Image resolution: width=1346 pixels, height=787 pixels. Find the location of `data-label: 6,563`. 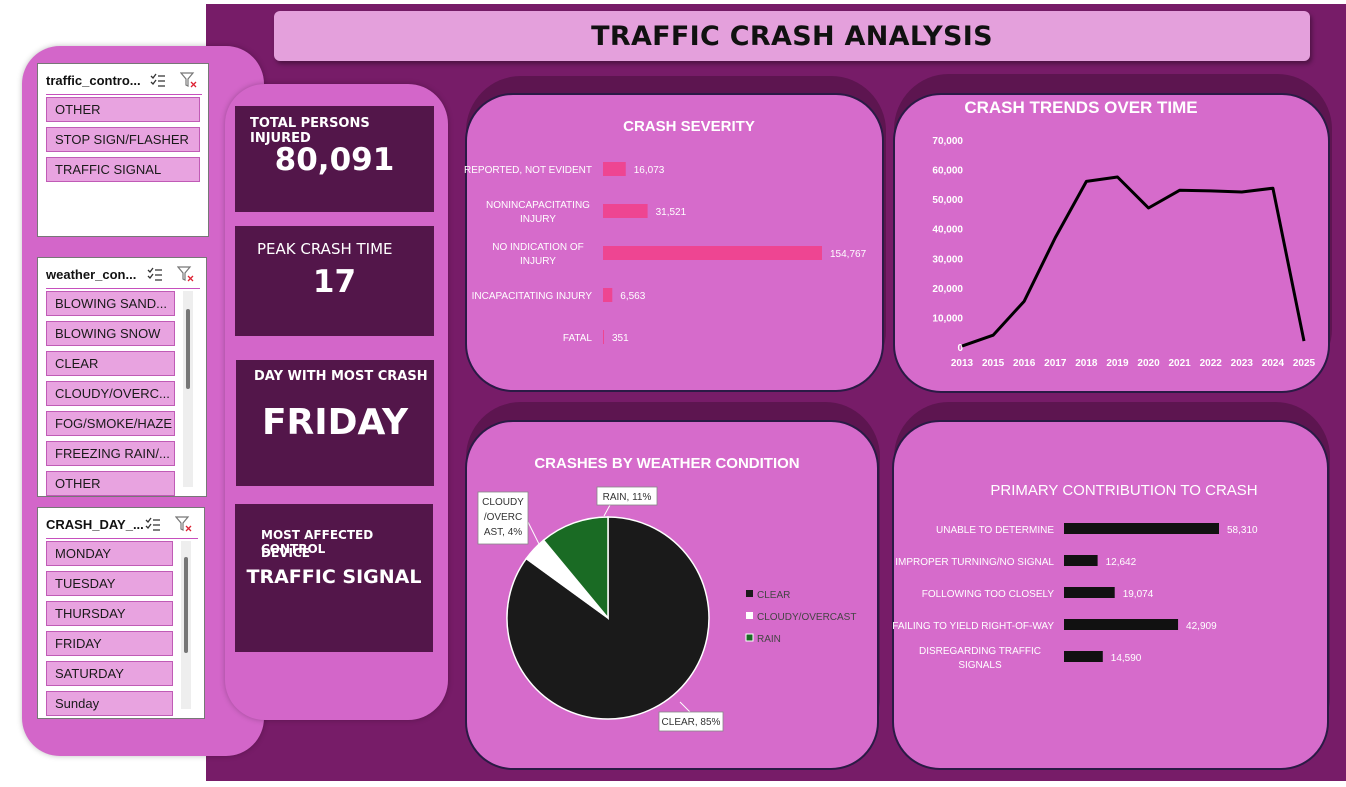

data-label: 6,563 is located at coordinates (632, 296).